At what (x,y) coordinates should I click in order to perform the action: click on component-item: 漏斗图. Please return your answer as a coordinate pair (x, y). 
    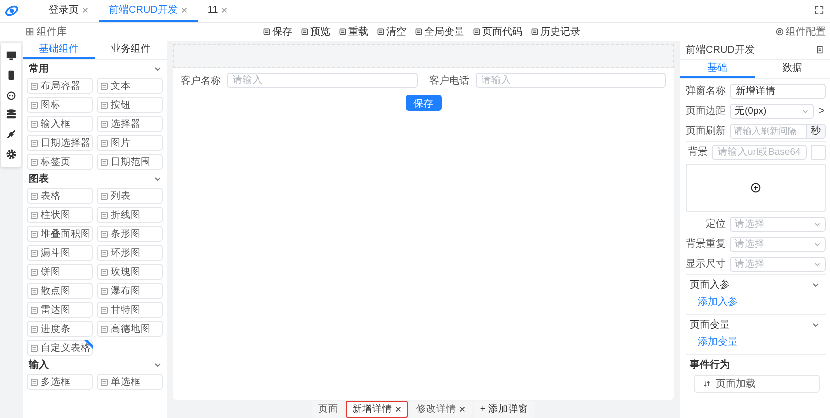
    Looking at the image, I should click on (60, 253).